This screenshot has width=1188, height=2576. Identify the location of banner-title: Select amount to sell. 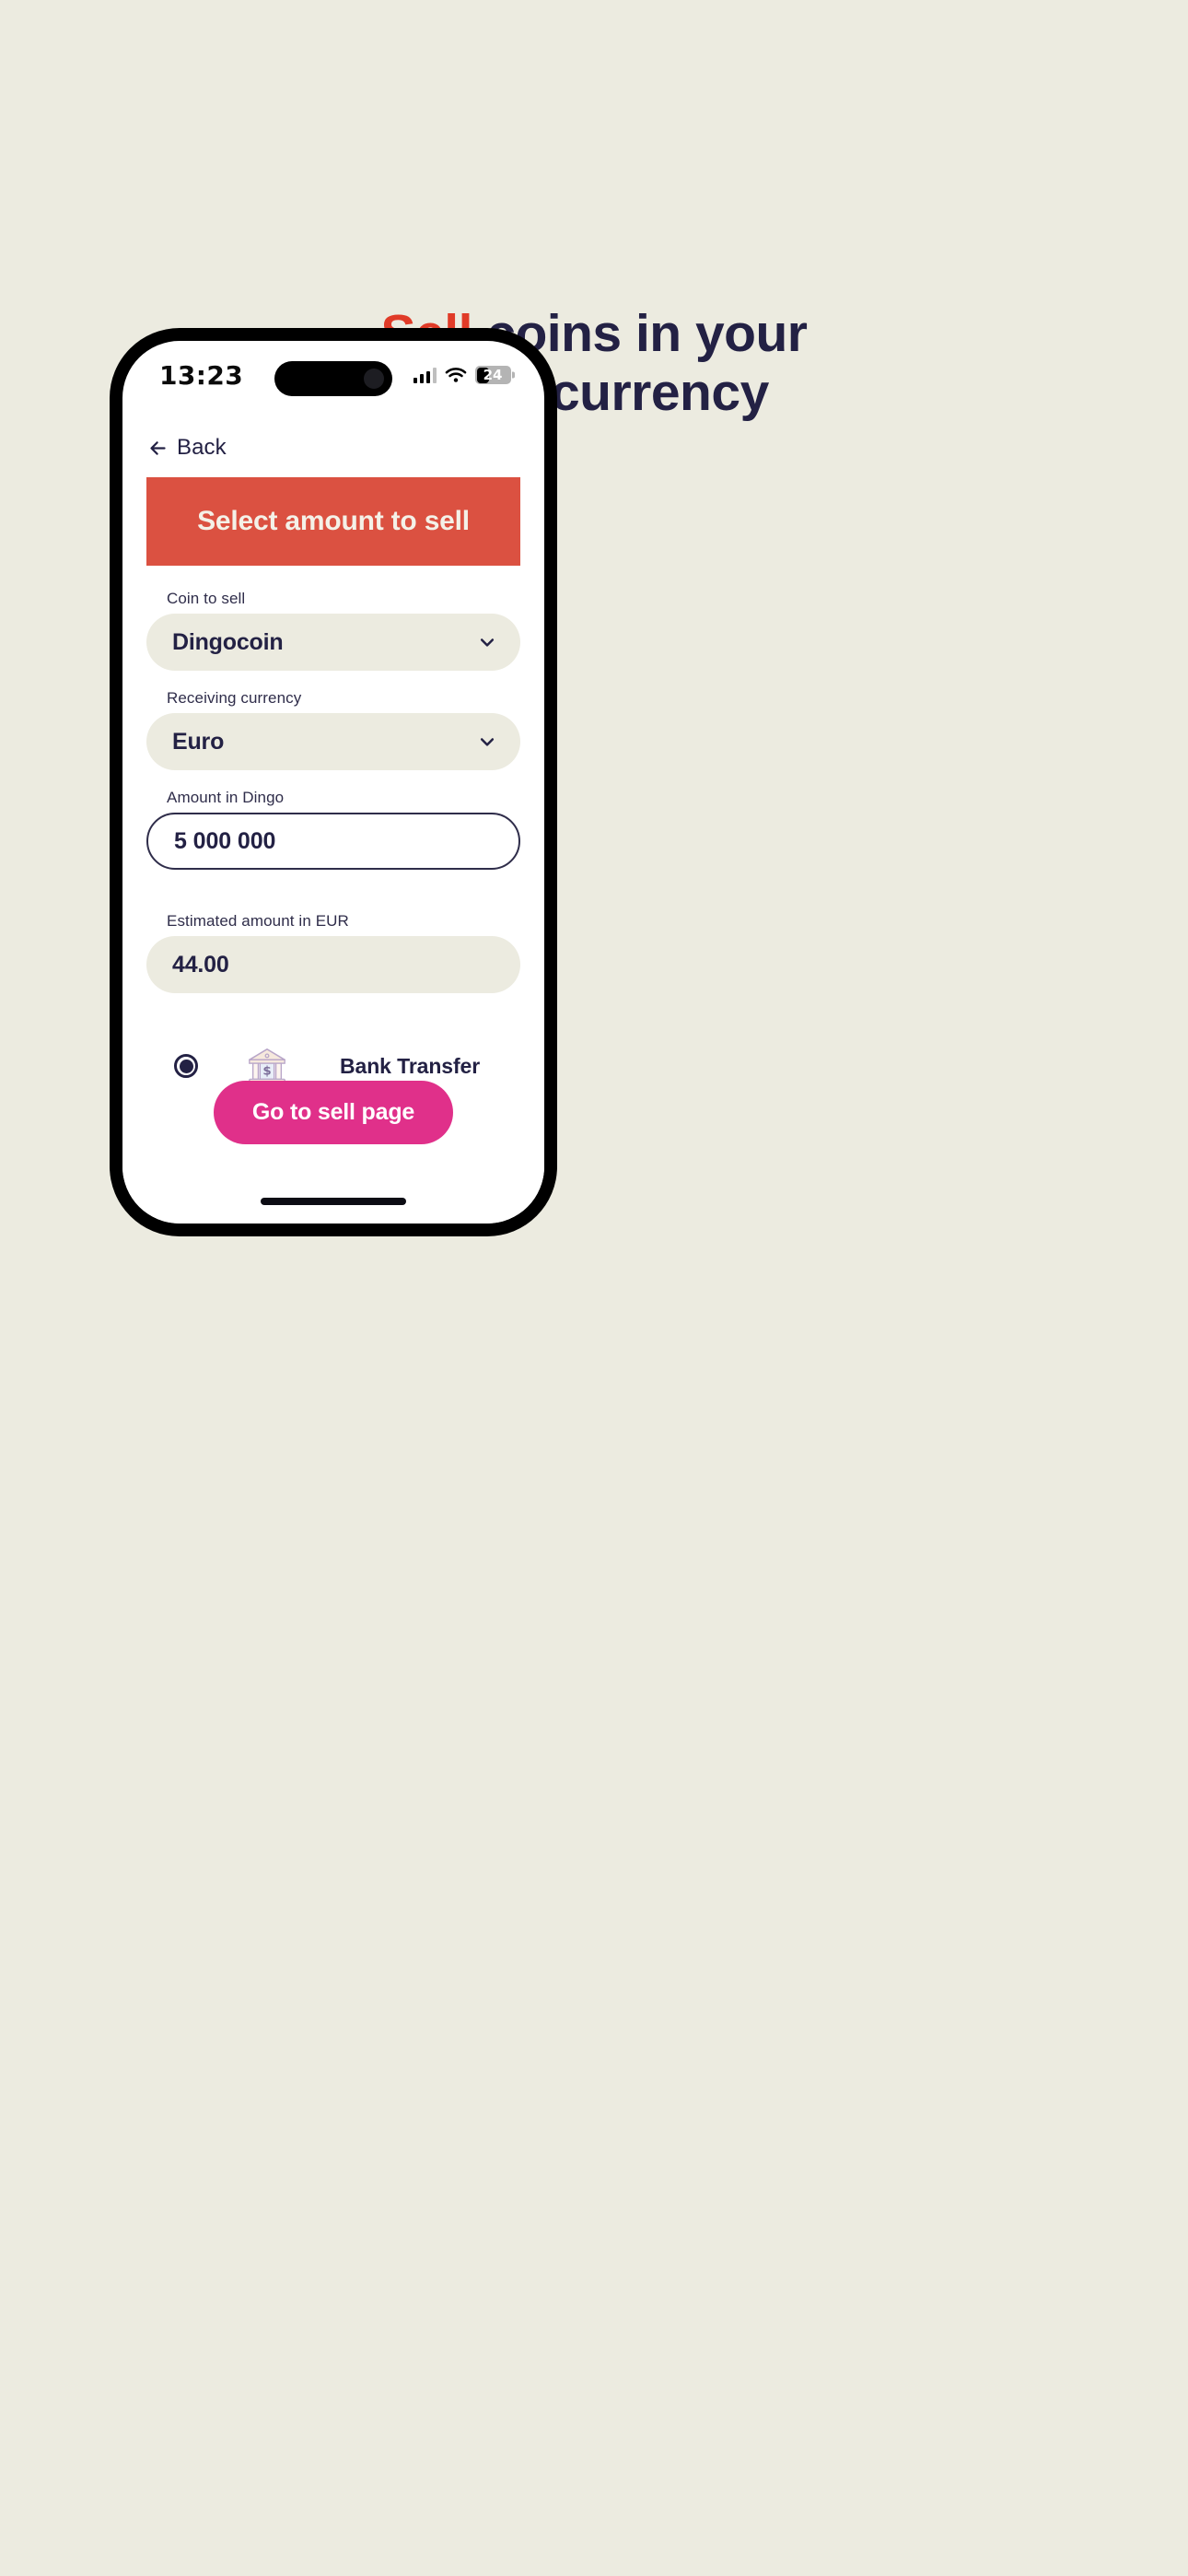
(333, 521).